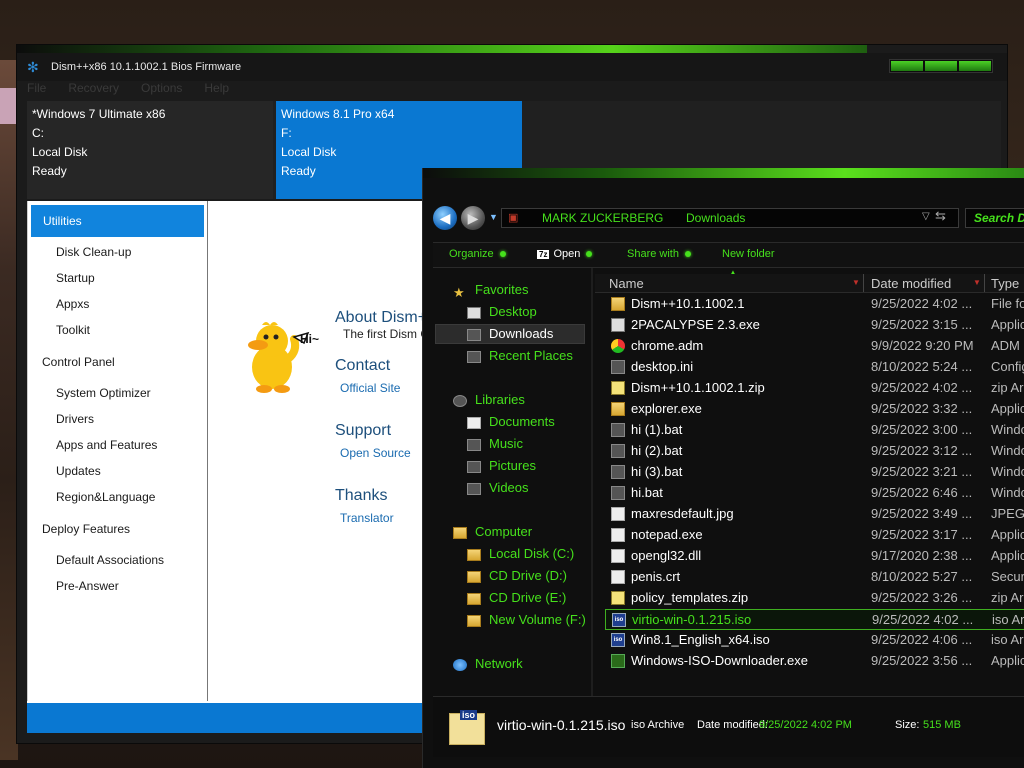 Image resolution: width=1024 pixels, height=768 pixels. What do you see at coordinates (477, 254) in the screenshot?
I see `organize-button: Organize` at bounding box center [477, 254].